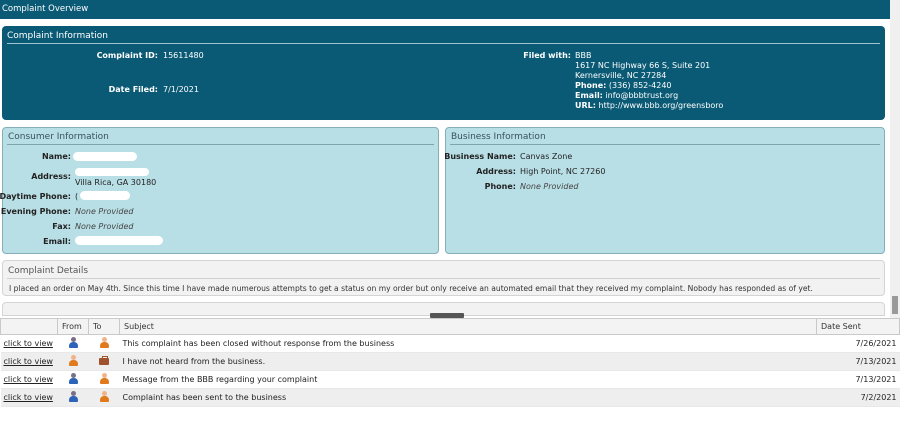  I want to click on consumer-address-city: Villa Rica, GA 30180, so click(116, 182).